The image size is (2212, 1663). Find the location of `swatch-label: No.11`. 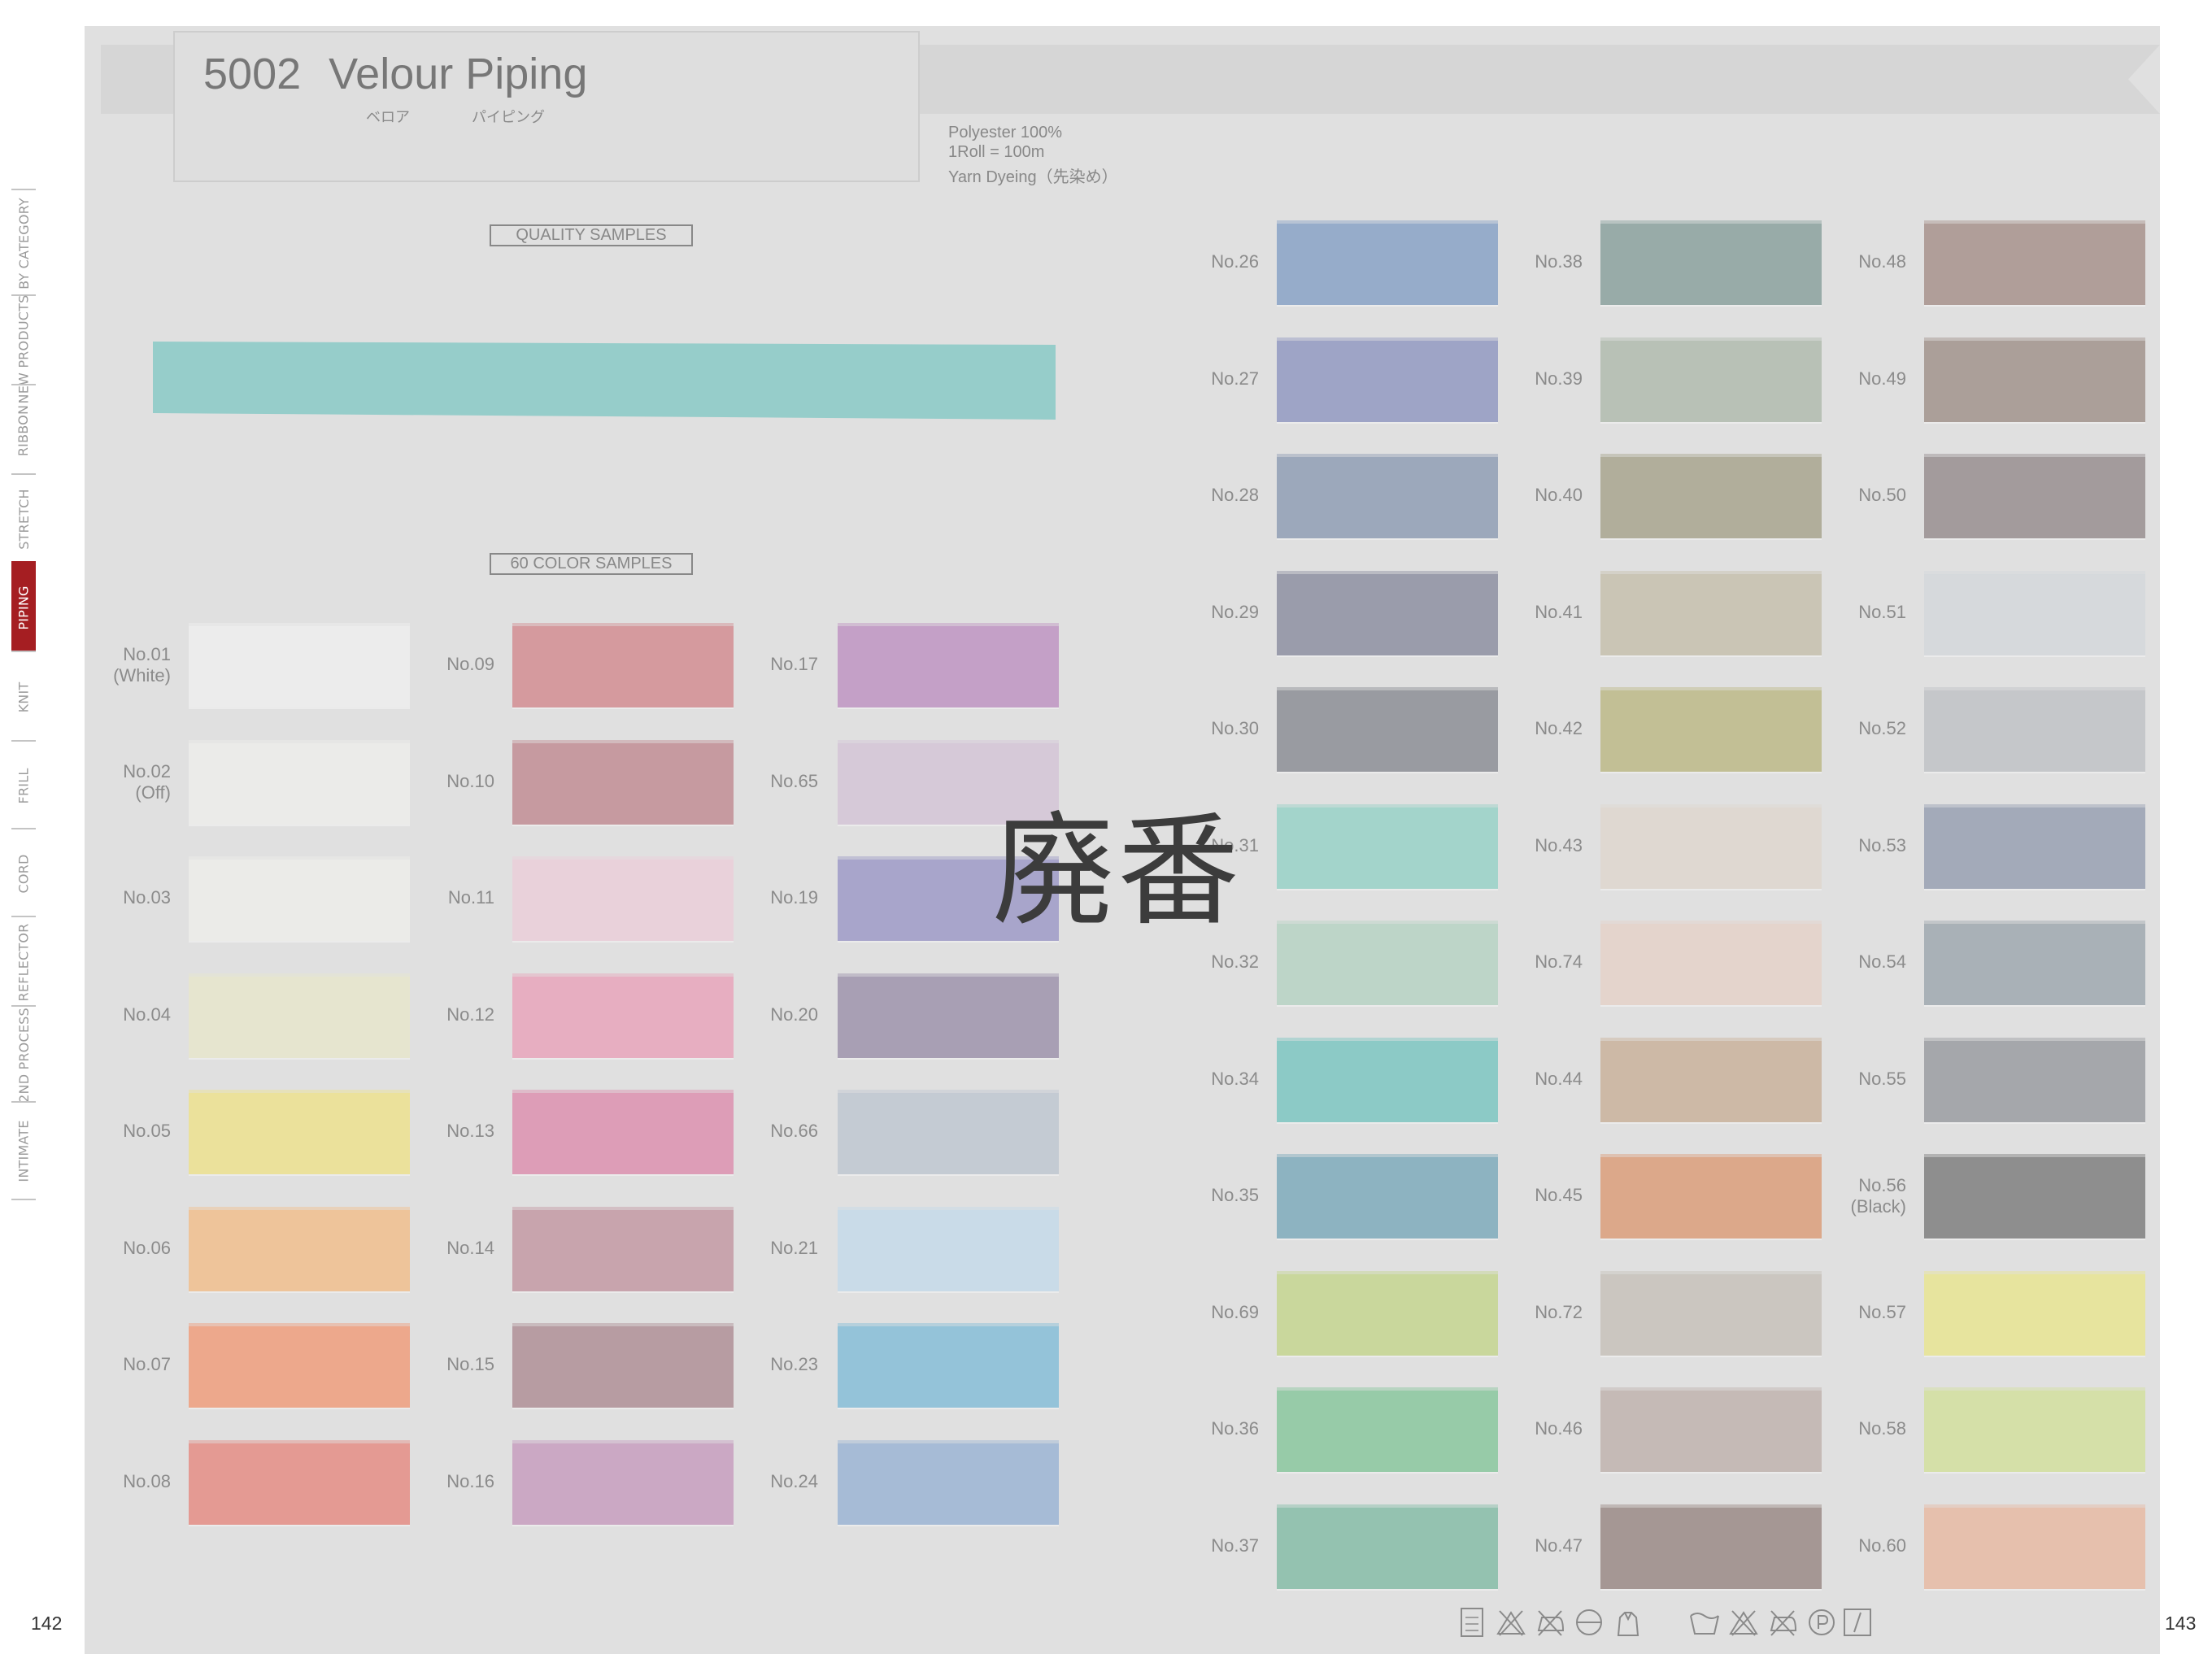

swatch-label: No.11 is located at coordinates (441, 897).